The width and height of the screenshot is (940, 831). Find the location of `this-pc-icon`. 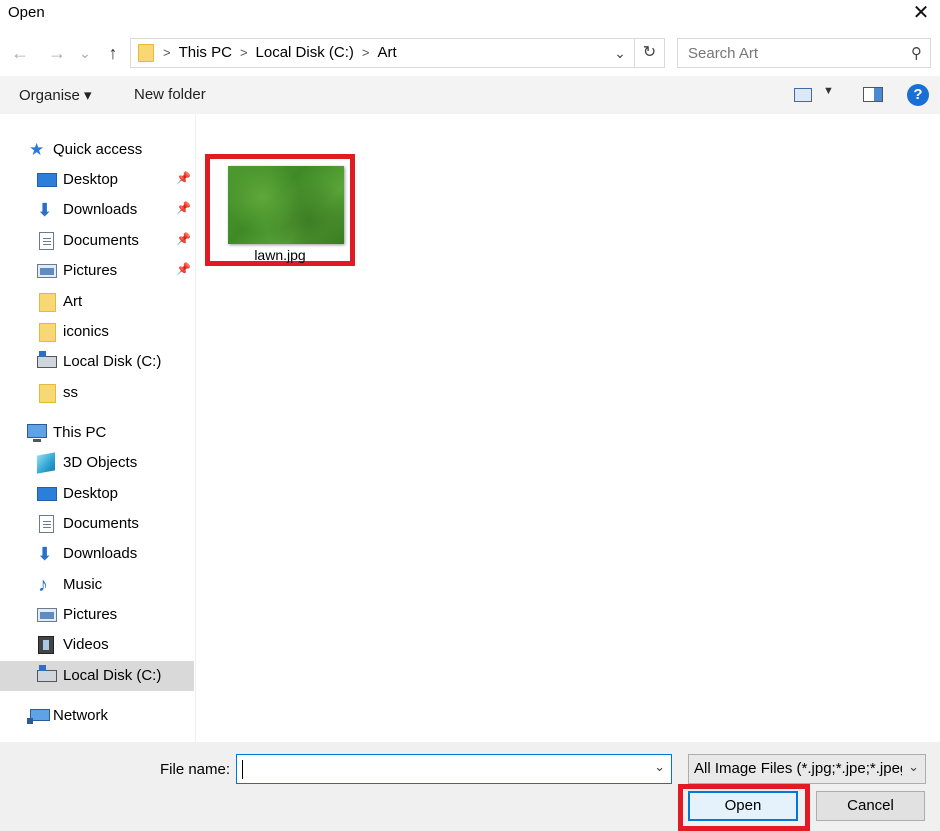

this-pc-icon is located at coordinates (37, 433).